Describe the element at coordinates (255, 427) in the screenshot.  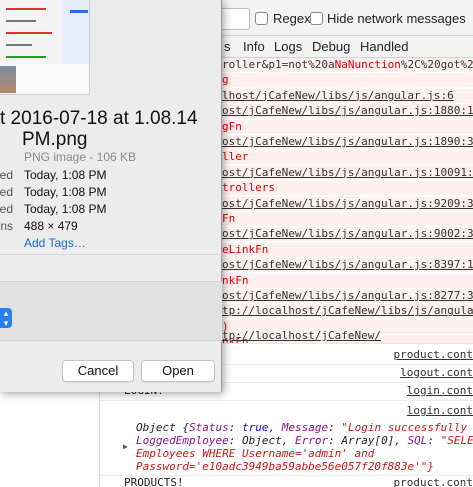
I see `object-value: true` at that location.